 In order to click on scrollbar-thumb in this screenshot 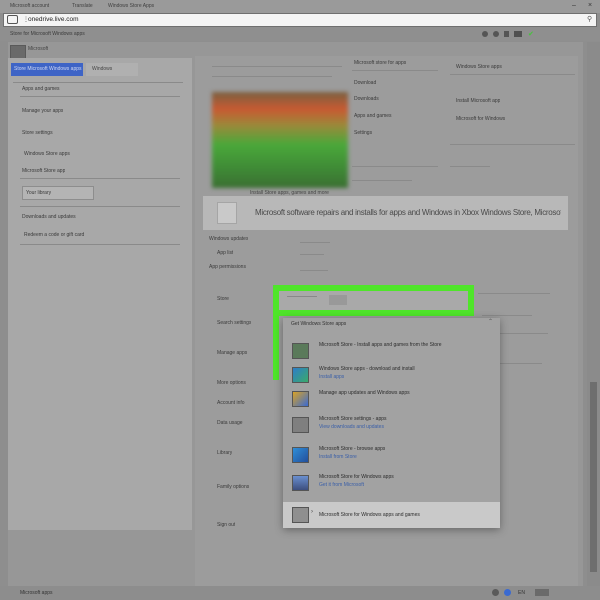, I will do `click(593, 477)`.